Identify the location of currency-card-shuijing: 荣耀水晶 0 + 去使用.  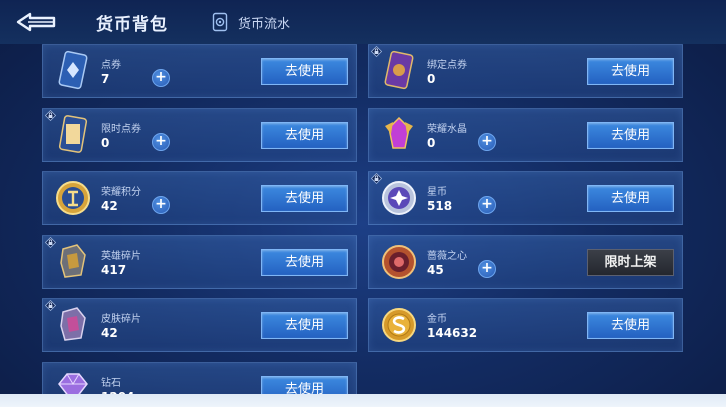
(525, 135).